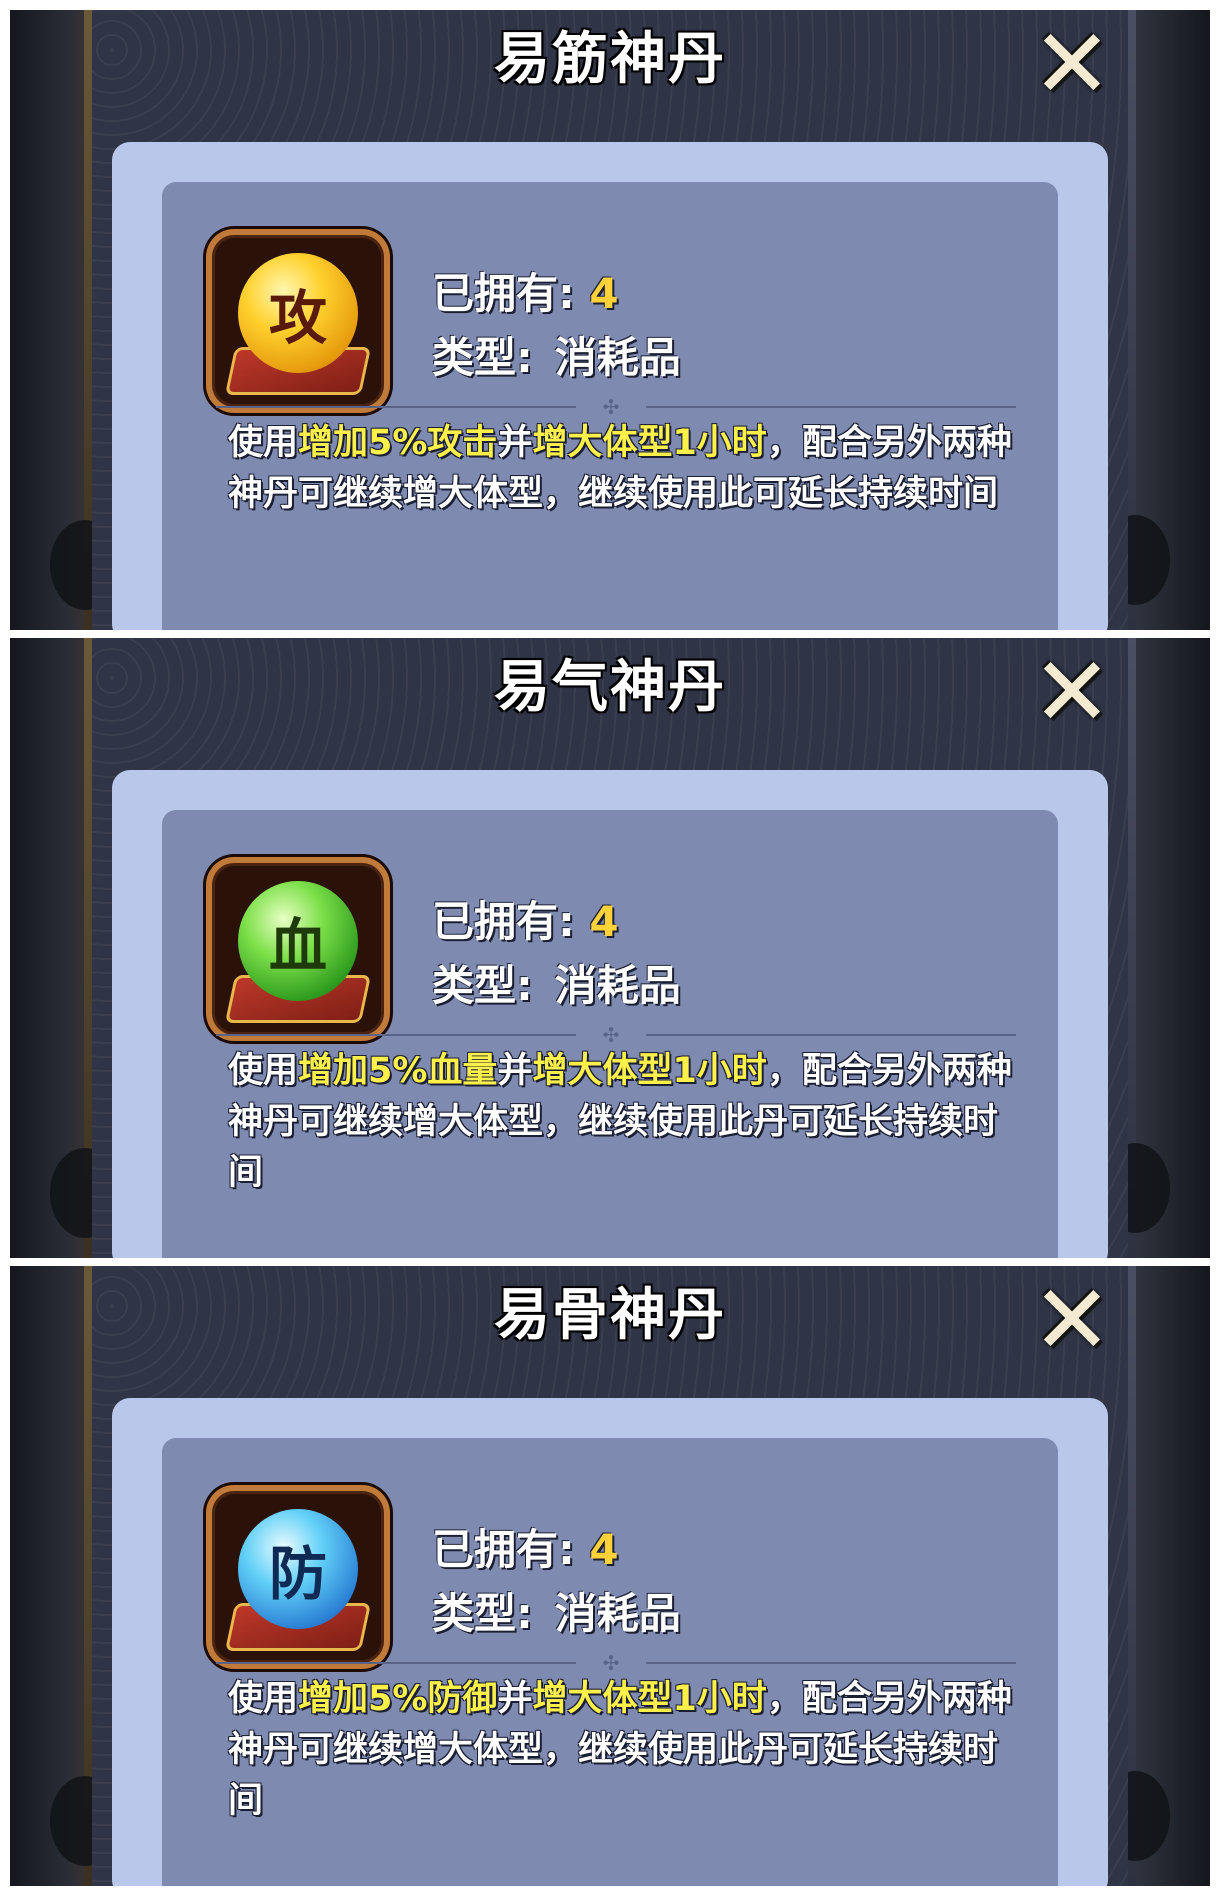  I want to click on orb: 血, so click(298, 941).